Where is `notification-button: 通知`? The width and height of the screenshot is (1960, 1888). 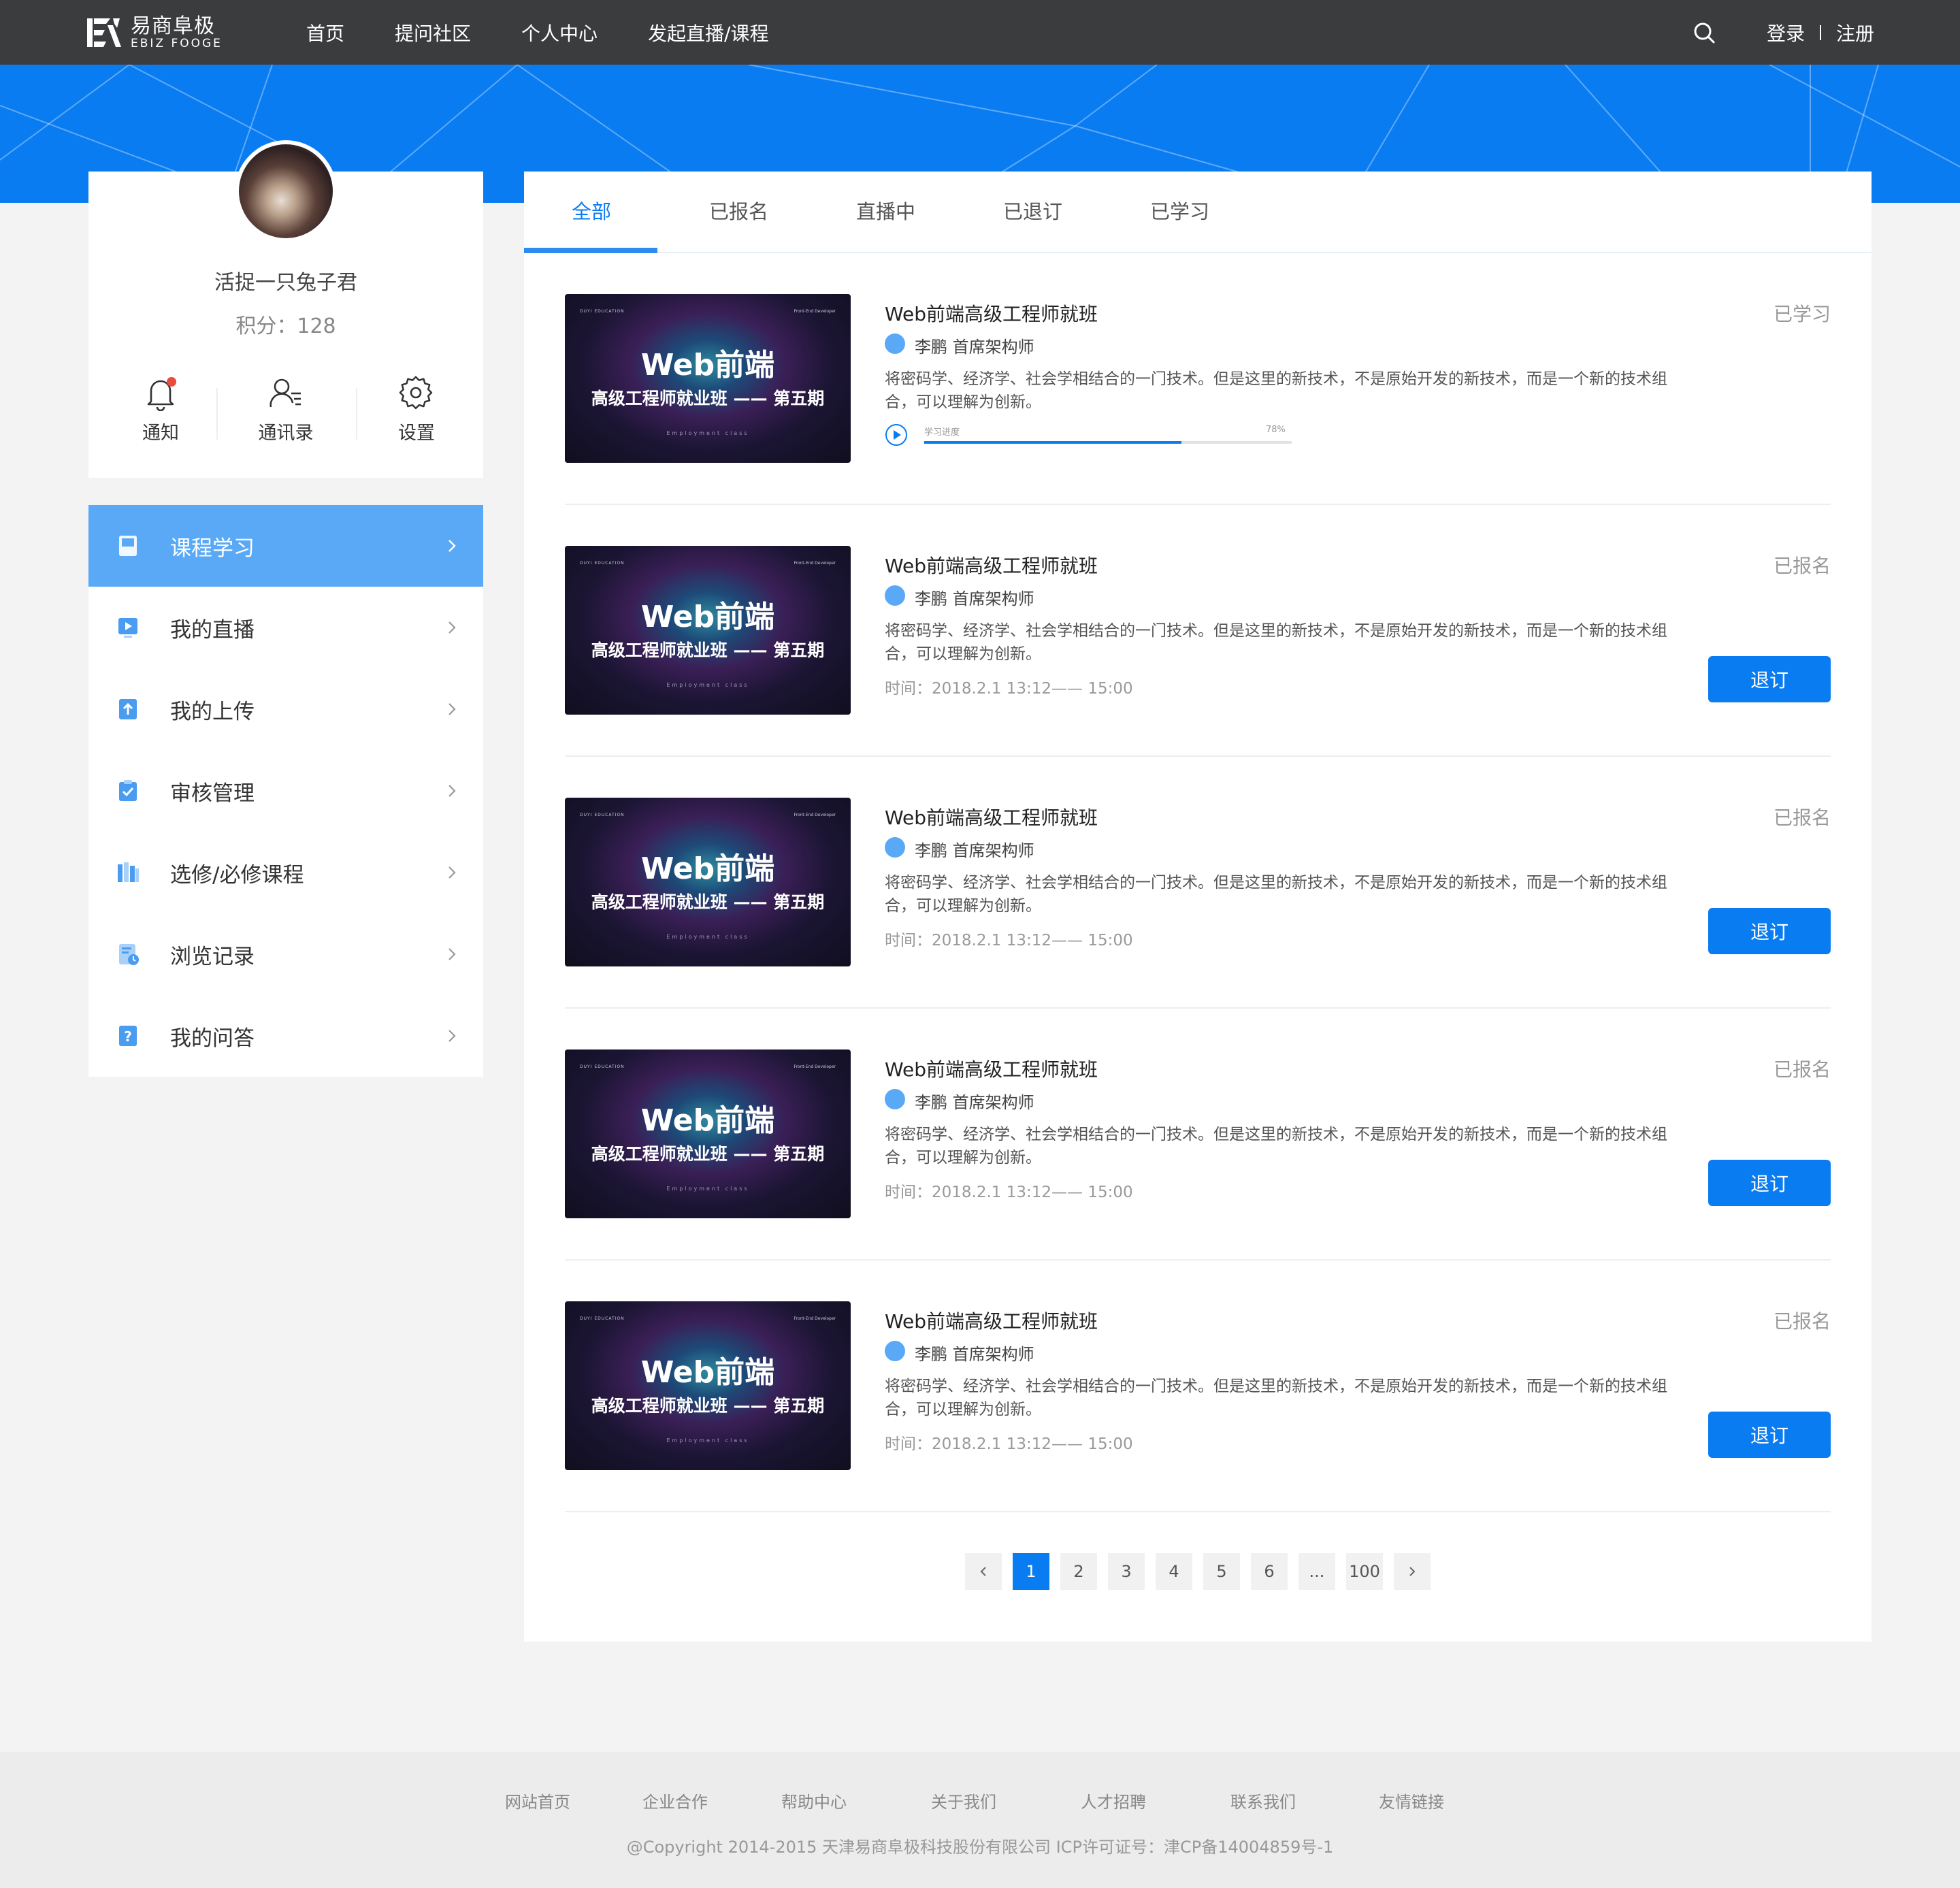
notification-button: 通知 is located at coordinates (160, 410).